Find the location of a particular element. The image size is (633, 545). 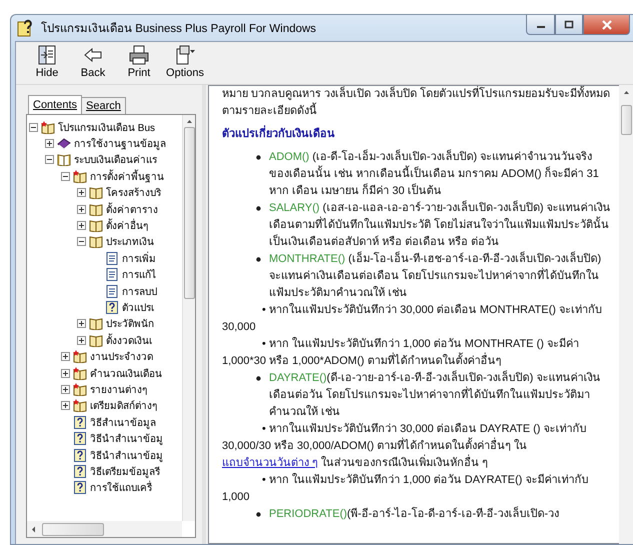

tree-item: ตั้งค่าตาราง is located at coordinates (132, 209).